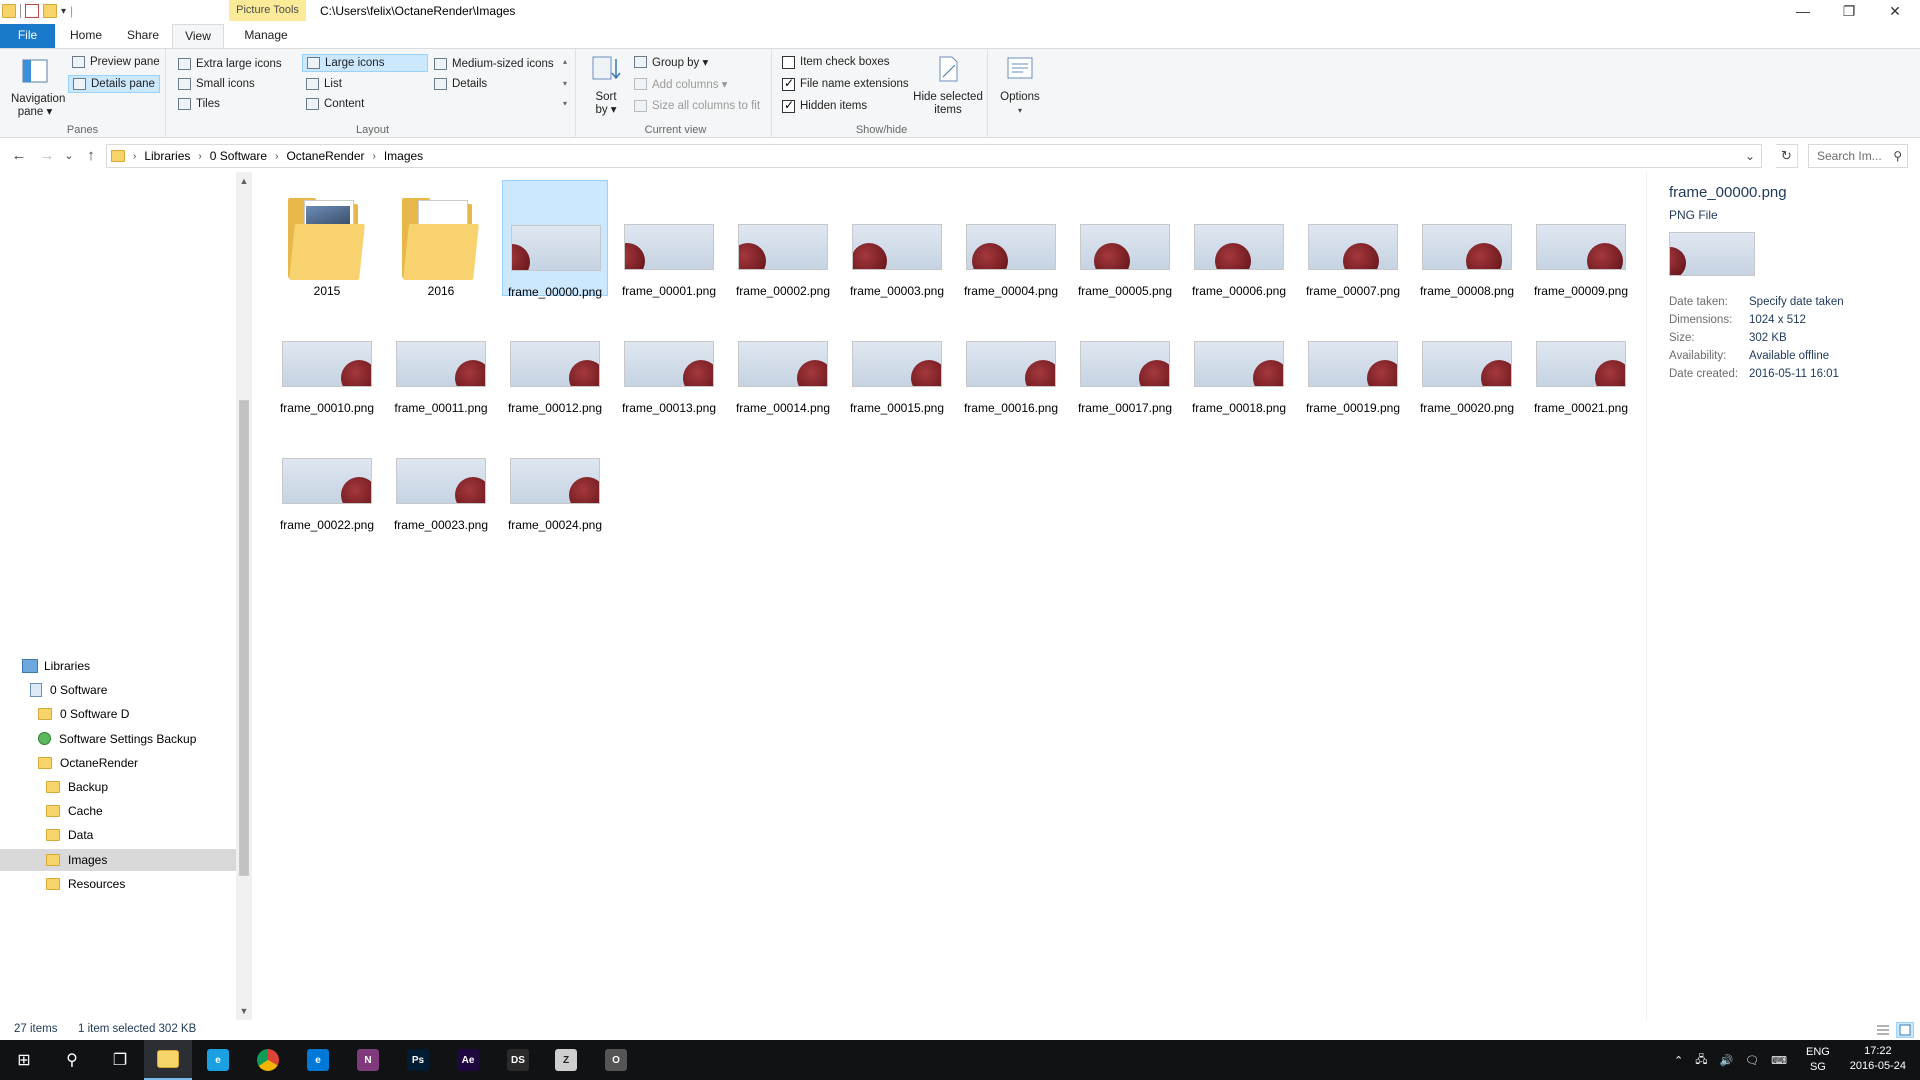 The image size is (1920, 1080). I want to click on taskbar-onenote-button: N, so click(368, 1060).